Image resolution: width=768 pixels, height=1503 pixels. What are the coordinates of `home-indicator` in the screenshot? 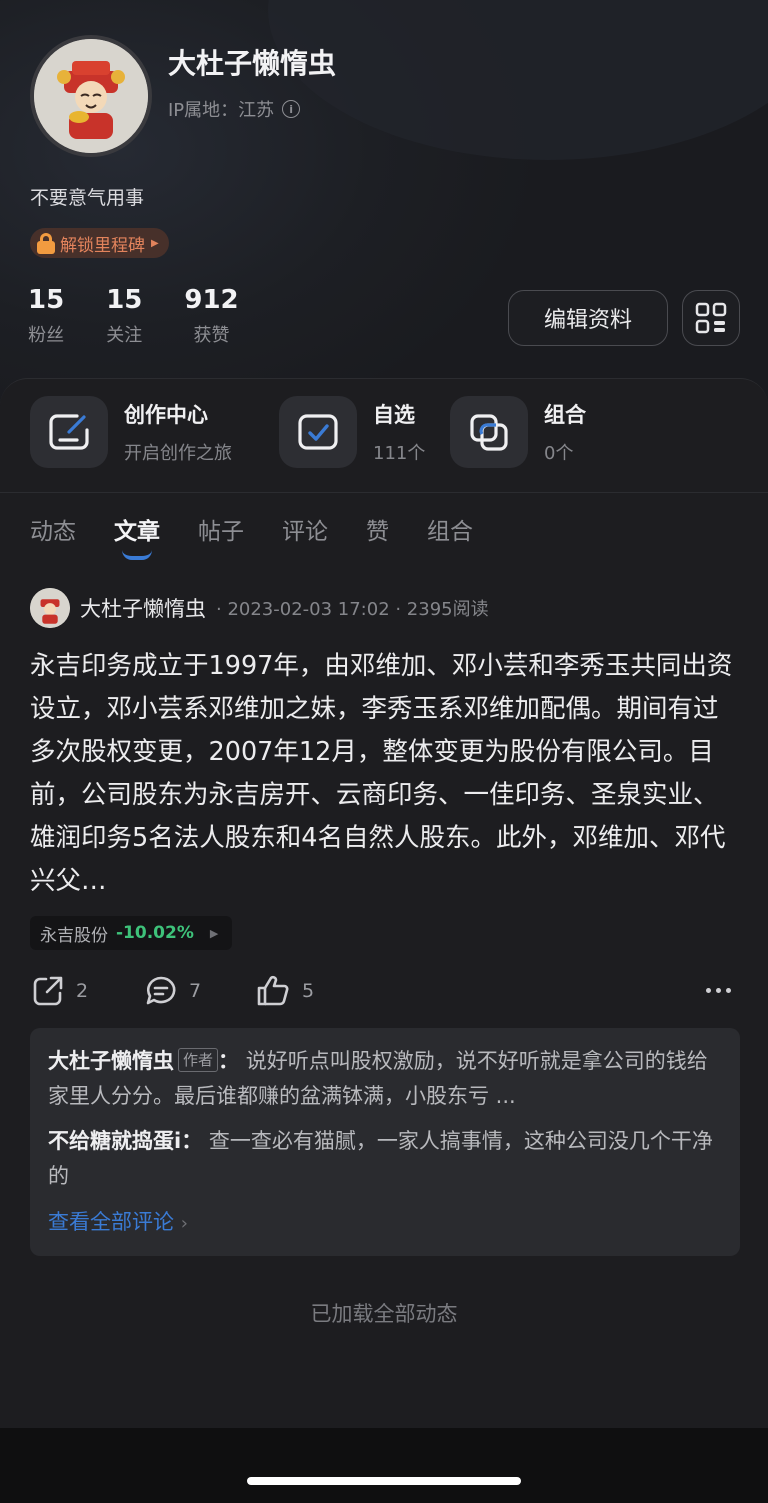 It's located at (384, 1481).